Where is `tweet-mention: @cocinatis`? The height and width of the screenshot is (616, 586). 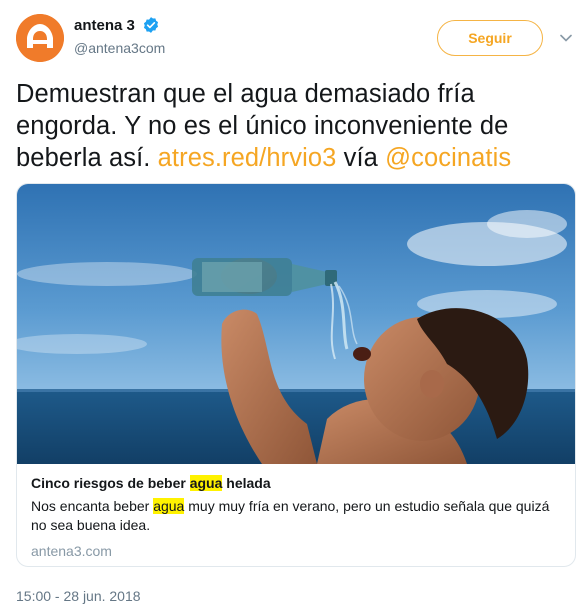 tweet-mention: @cocinatis is located at coordinates (448, 158).